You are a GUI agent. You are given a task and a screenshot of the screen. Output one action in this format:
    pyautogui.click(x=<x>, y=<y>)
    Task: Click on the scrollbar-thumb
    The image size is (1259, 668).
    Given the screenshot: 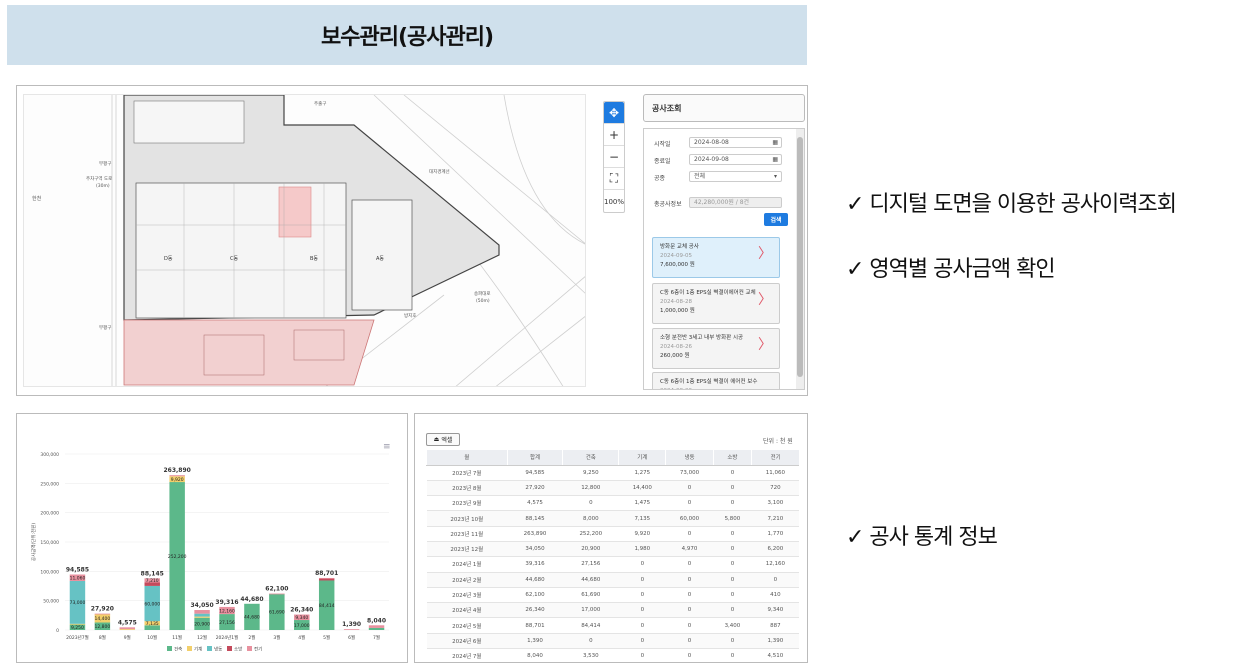 What is the action you would take?
    pyautogui.click(x=800, y=257)
    